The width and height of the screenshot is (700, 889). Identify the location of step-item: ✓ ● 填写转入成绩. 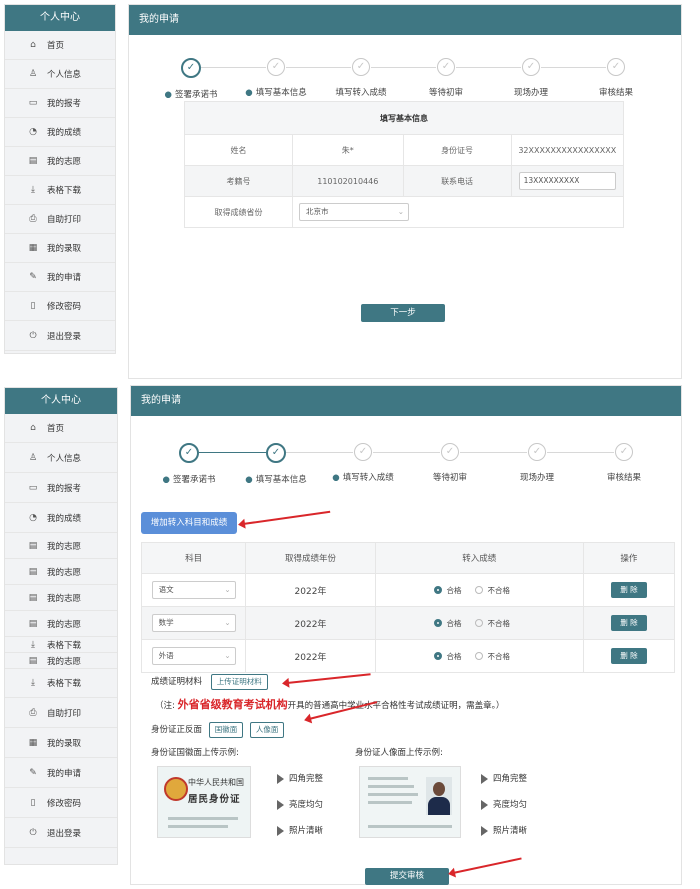
(363, 463).